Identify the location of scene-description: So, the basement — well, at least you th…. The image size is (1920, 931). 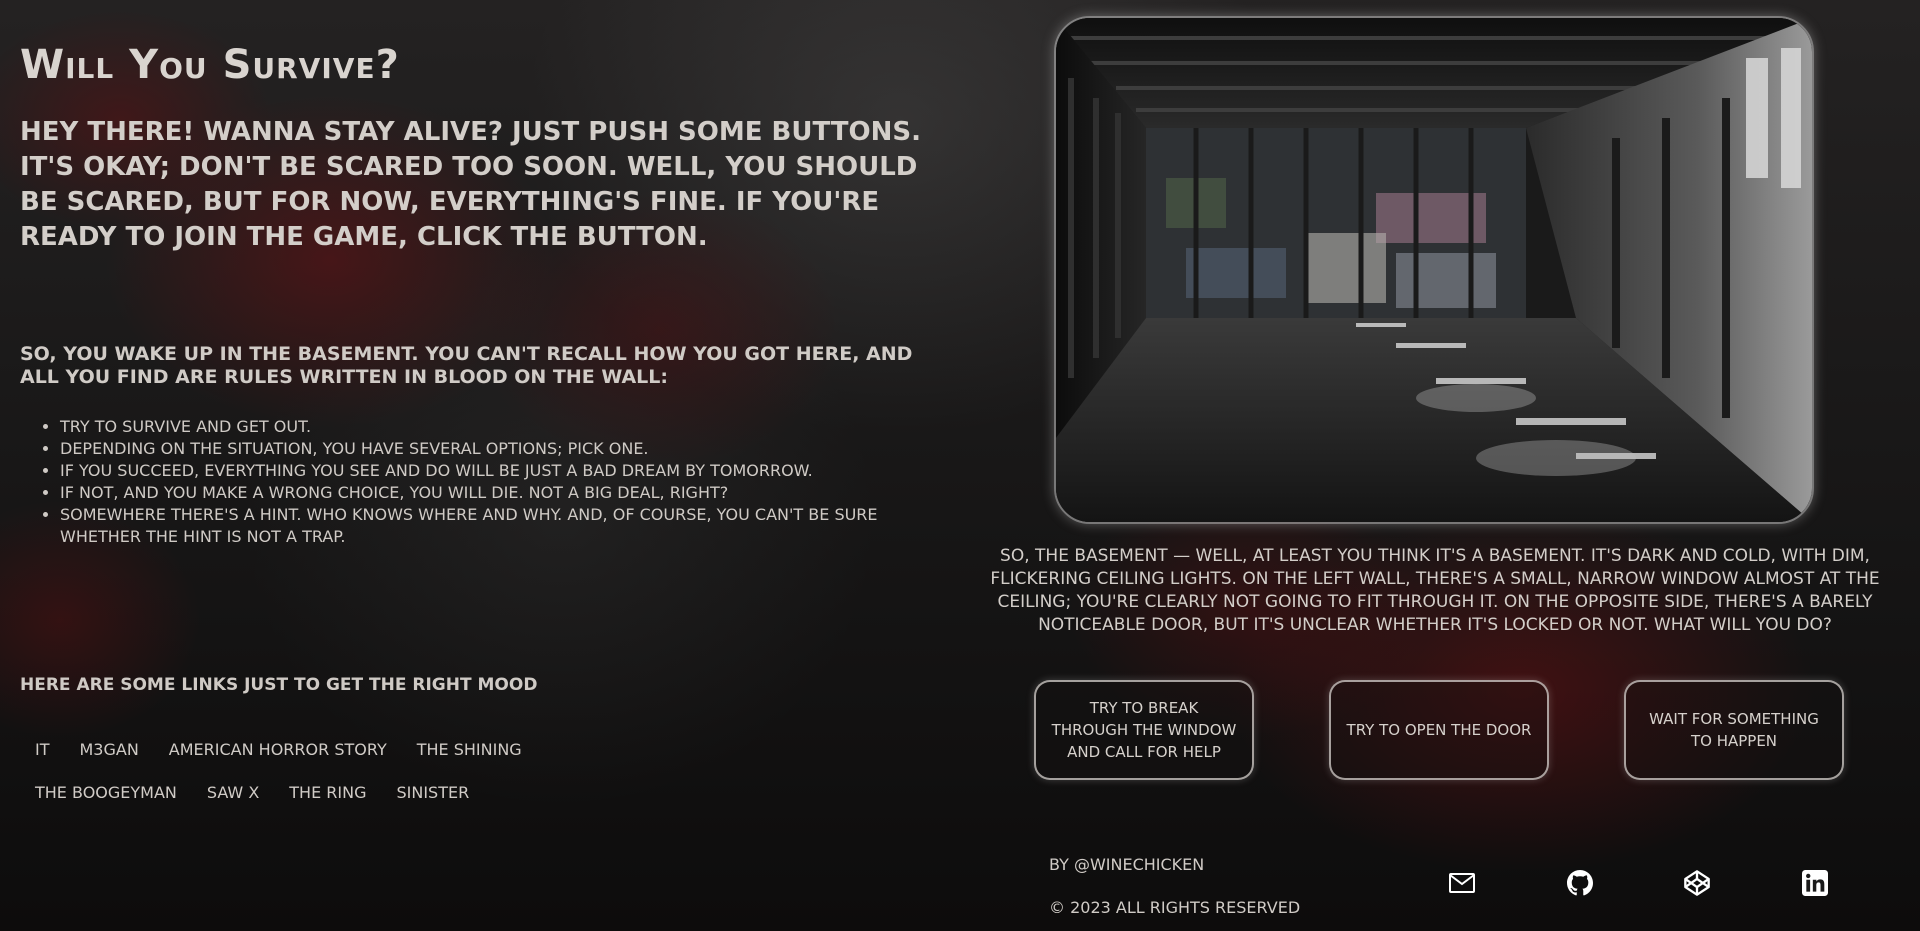
(1435, 590).